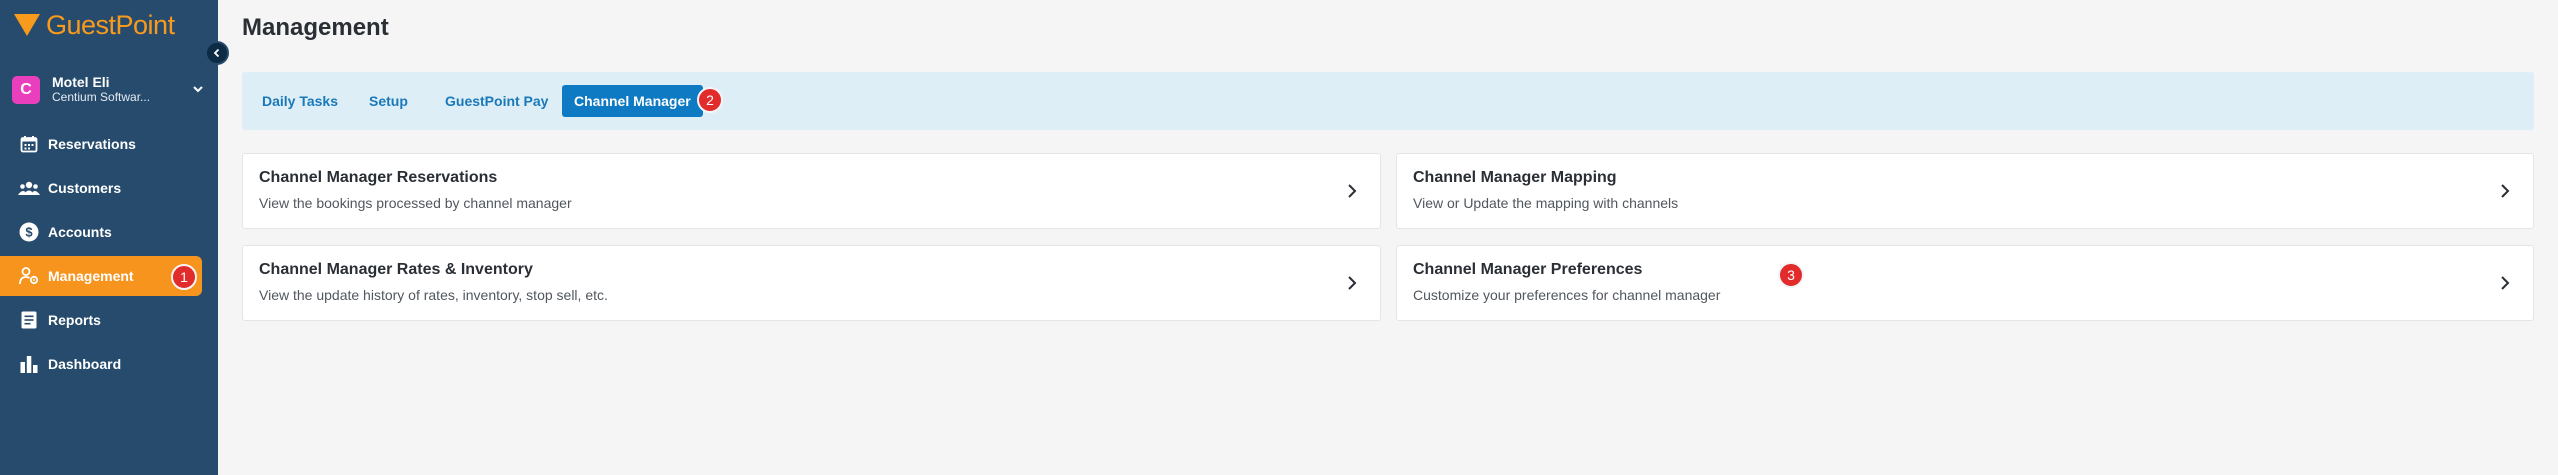 The image size is (2558, 475). I want to click on card-title: Channel Manager Mapping, so click(1515, 177).